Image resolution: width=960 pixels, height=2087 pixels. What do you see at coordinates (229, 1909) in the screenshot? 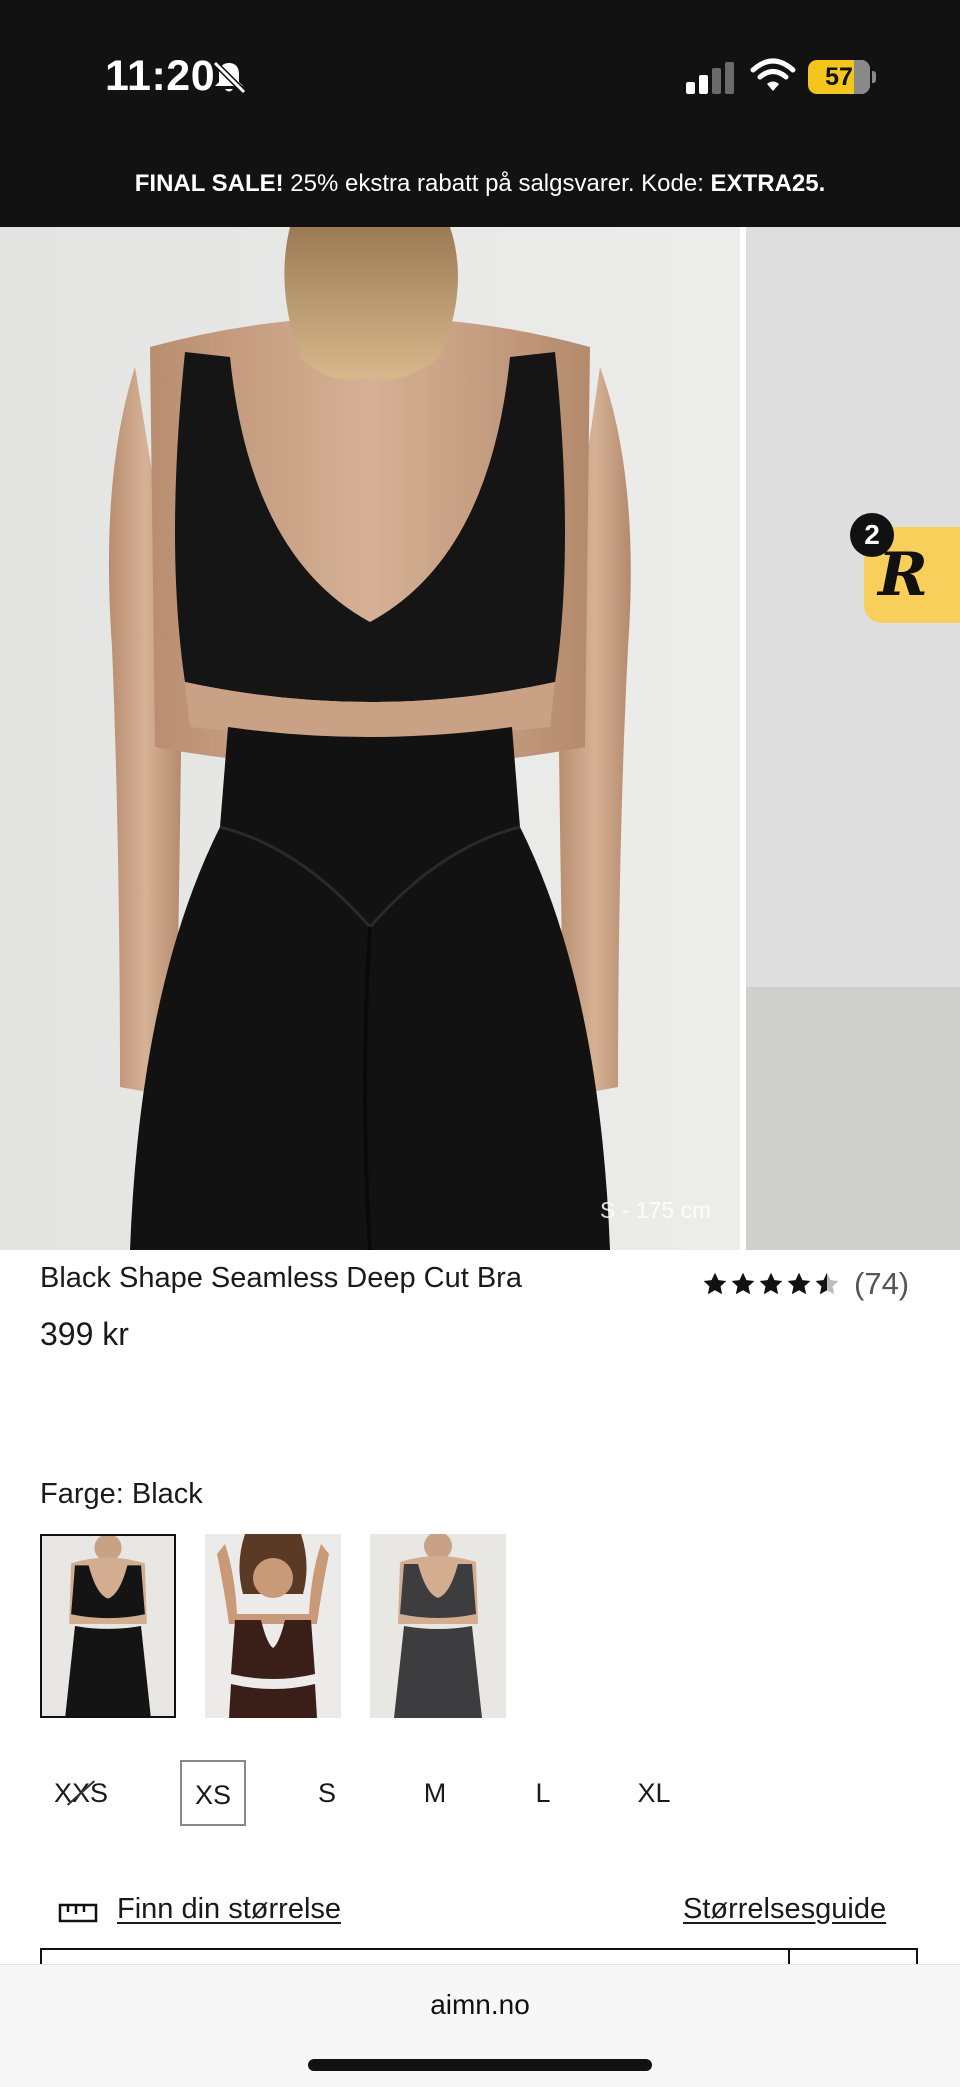
I see `find-your-size-link: Finn din størrelse` at bounding box center [229, 1909].